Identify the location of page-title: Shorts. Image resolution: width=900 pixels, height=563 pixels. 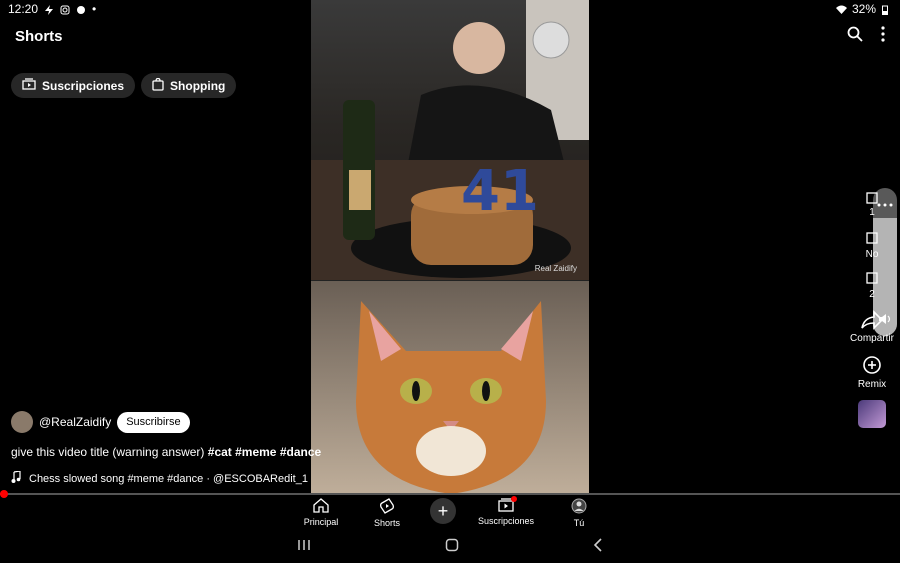
(39, 36).